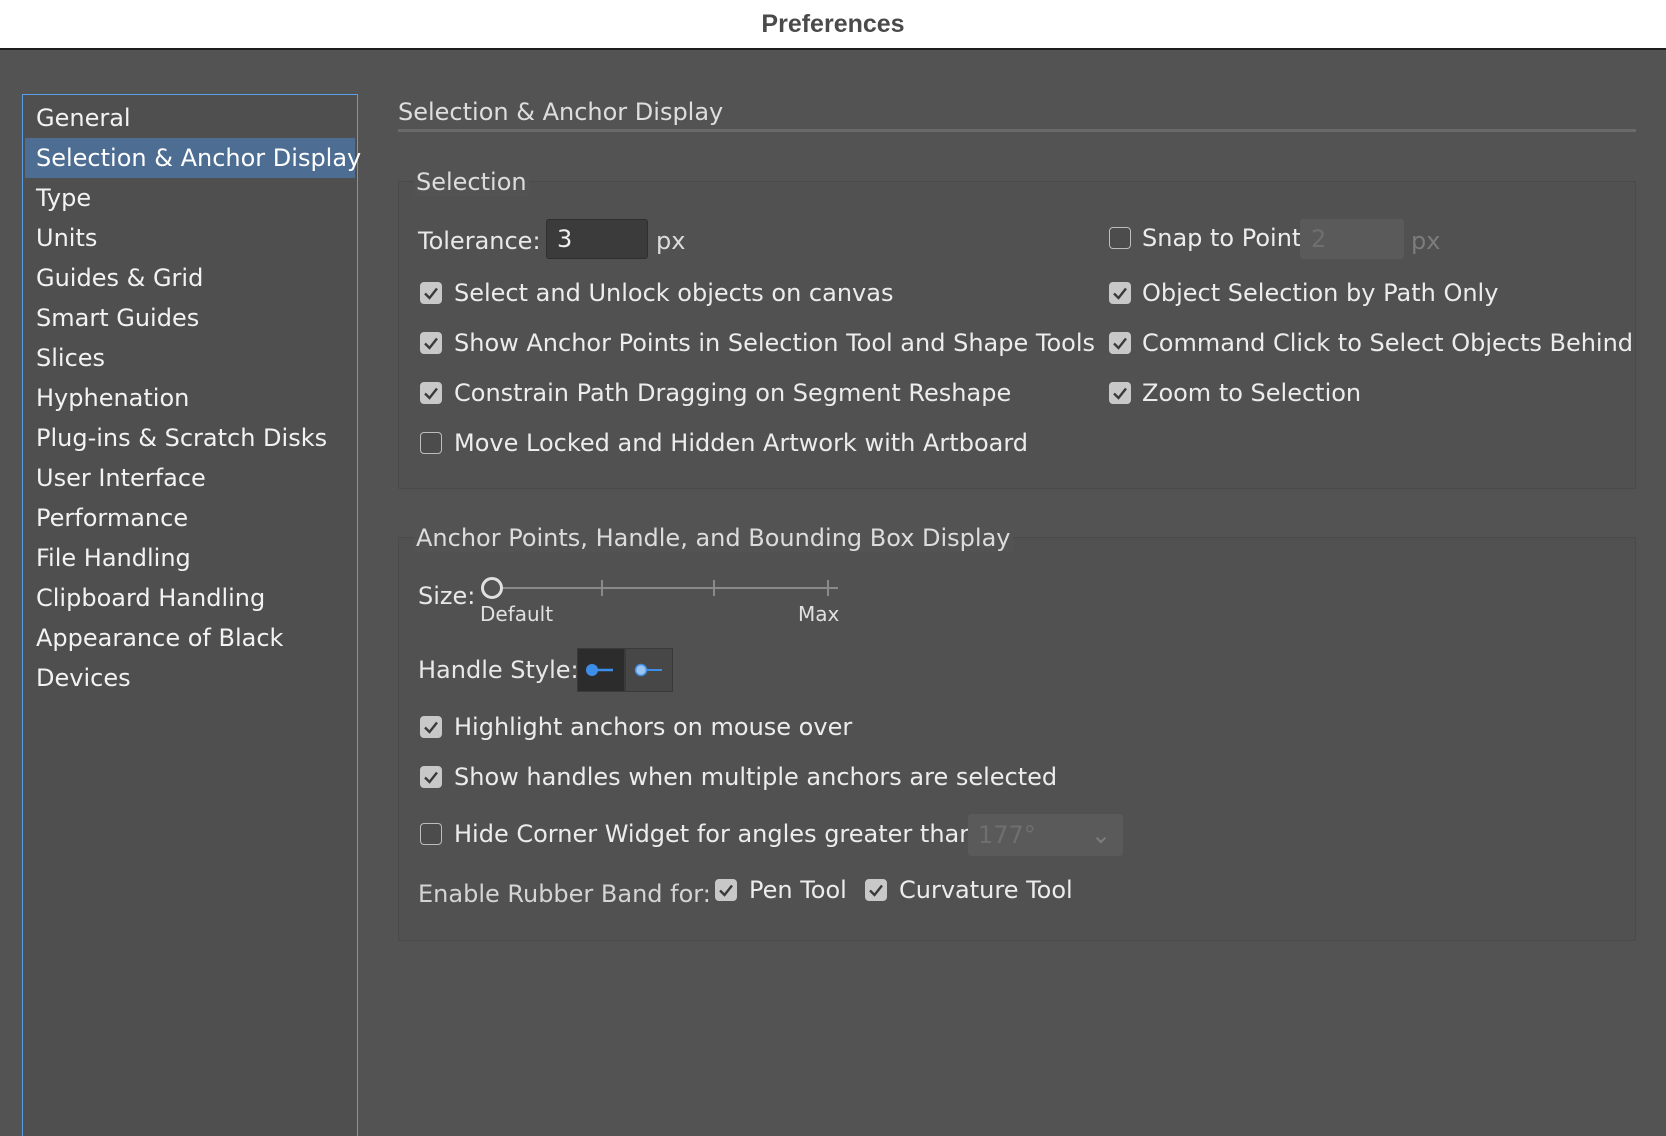 The height and width of the screenshot is (1136, 1666). Describe the element at coordinates (471, 182) in the screenshot. I see `selection-group-label: Selection` at that location.